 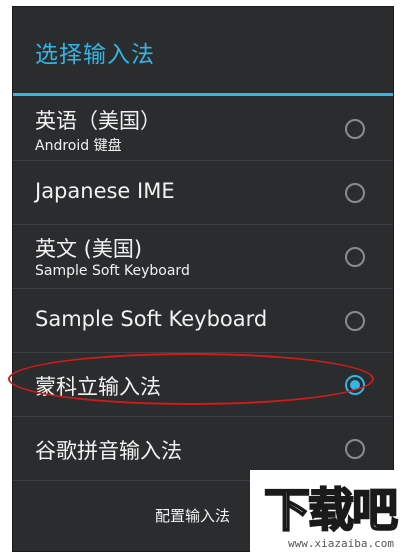 What do you see at coordinates (341, 543) in the screenshot?
I see `watermark-url: www.xiazaiba.com` at bounding box center [341, 543].